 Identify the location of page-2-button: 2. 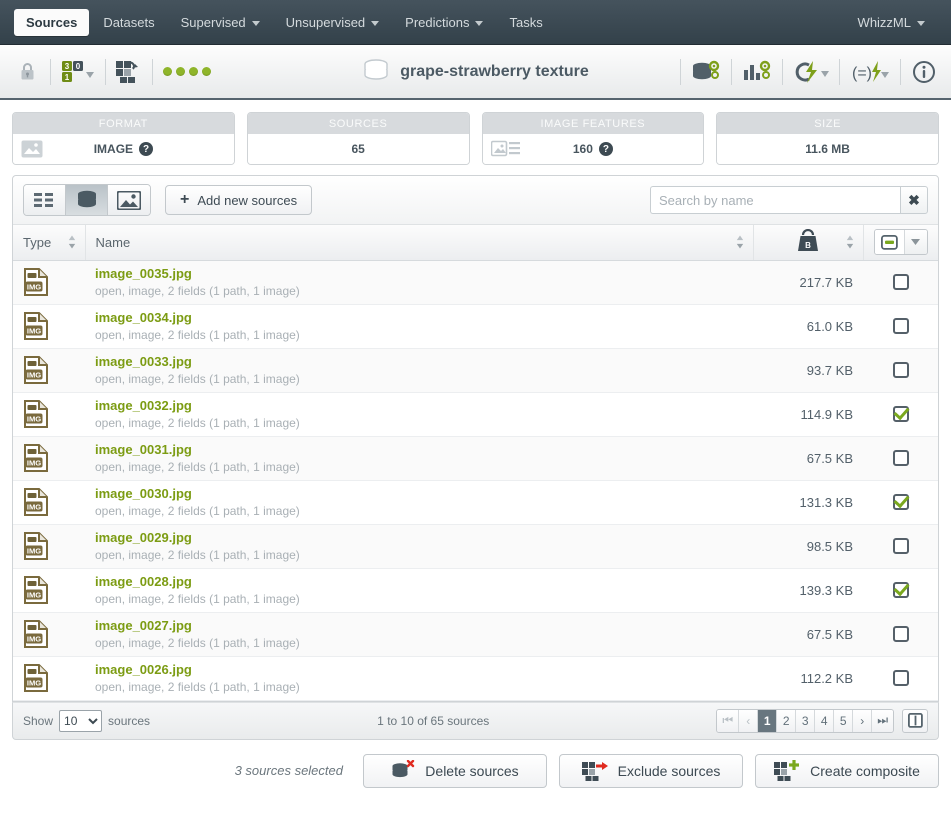
(787, 720).